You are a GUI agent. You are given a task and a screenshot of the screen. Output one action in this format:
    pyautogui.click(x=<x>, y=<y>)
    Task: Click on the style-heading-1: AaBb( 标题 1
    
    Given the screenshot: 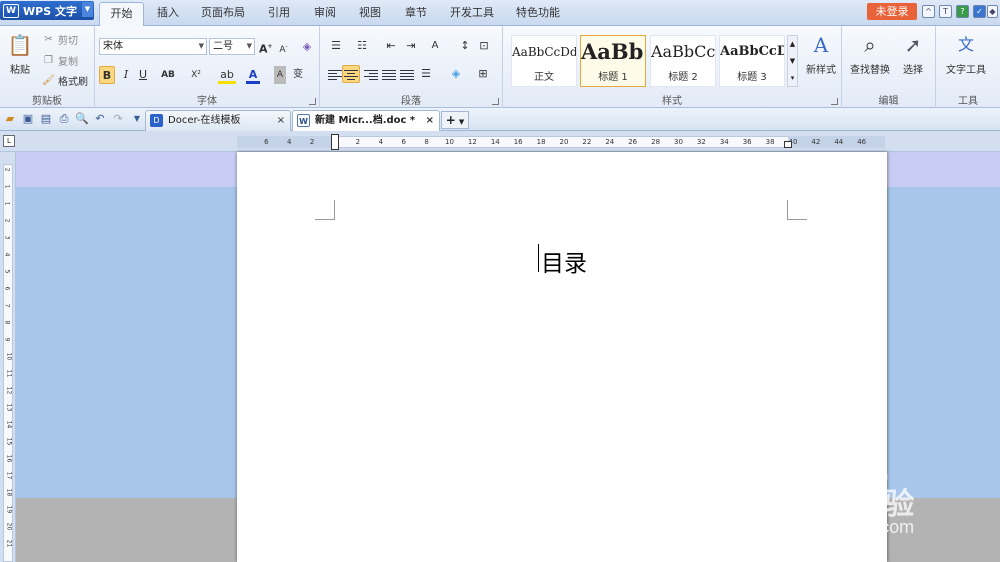 What is the action you would take?
    pyautogui.click(x=613, y=61)
    